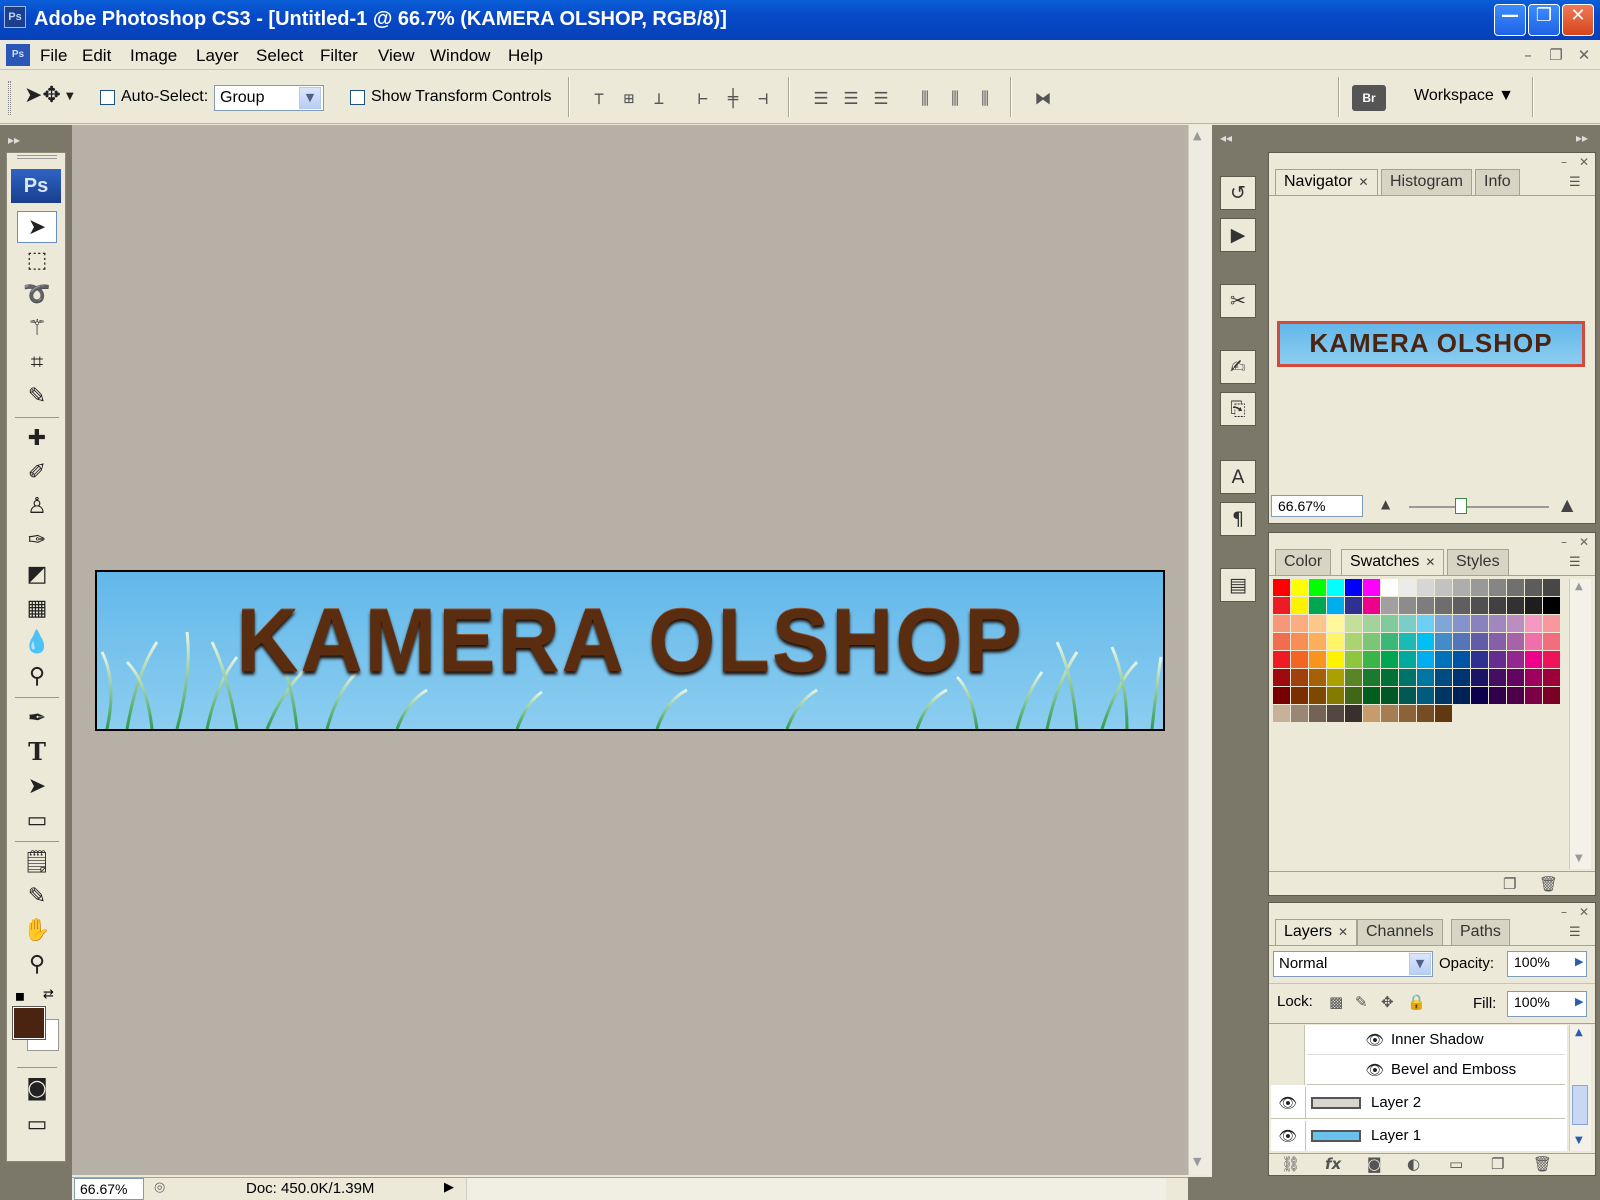 The width and height of the screenshot is (1600, 1200). I want to click on align-right-icon: ⊣, so click(763, 99).